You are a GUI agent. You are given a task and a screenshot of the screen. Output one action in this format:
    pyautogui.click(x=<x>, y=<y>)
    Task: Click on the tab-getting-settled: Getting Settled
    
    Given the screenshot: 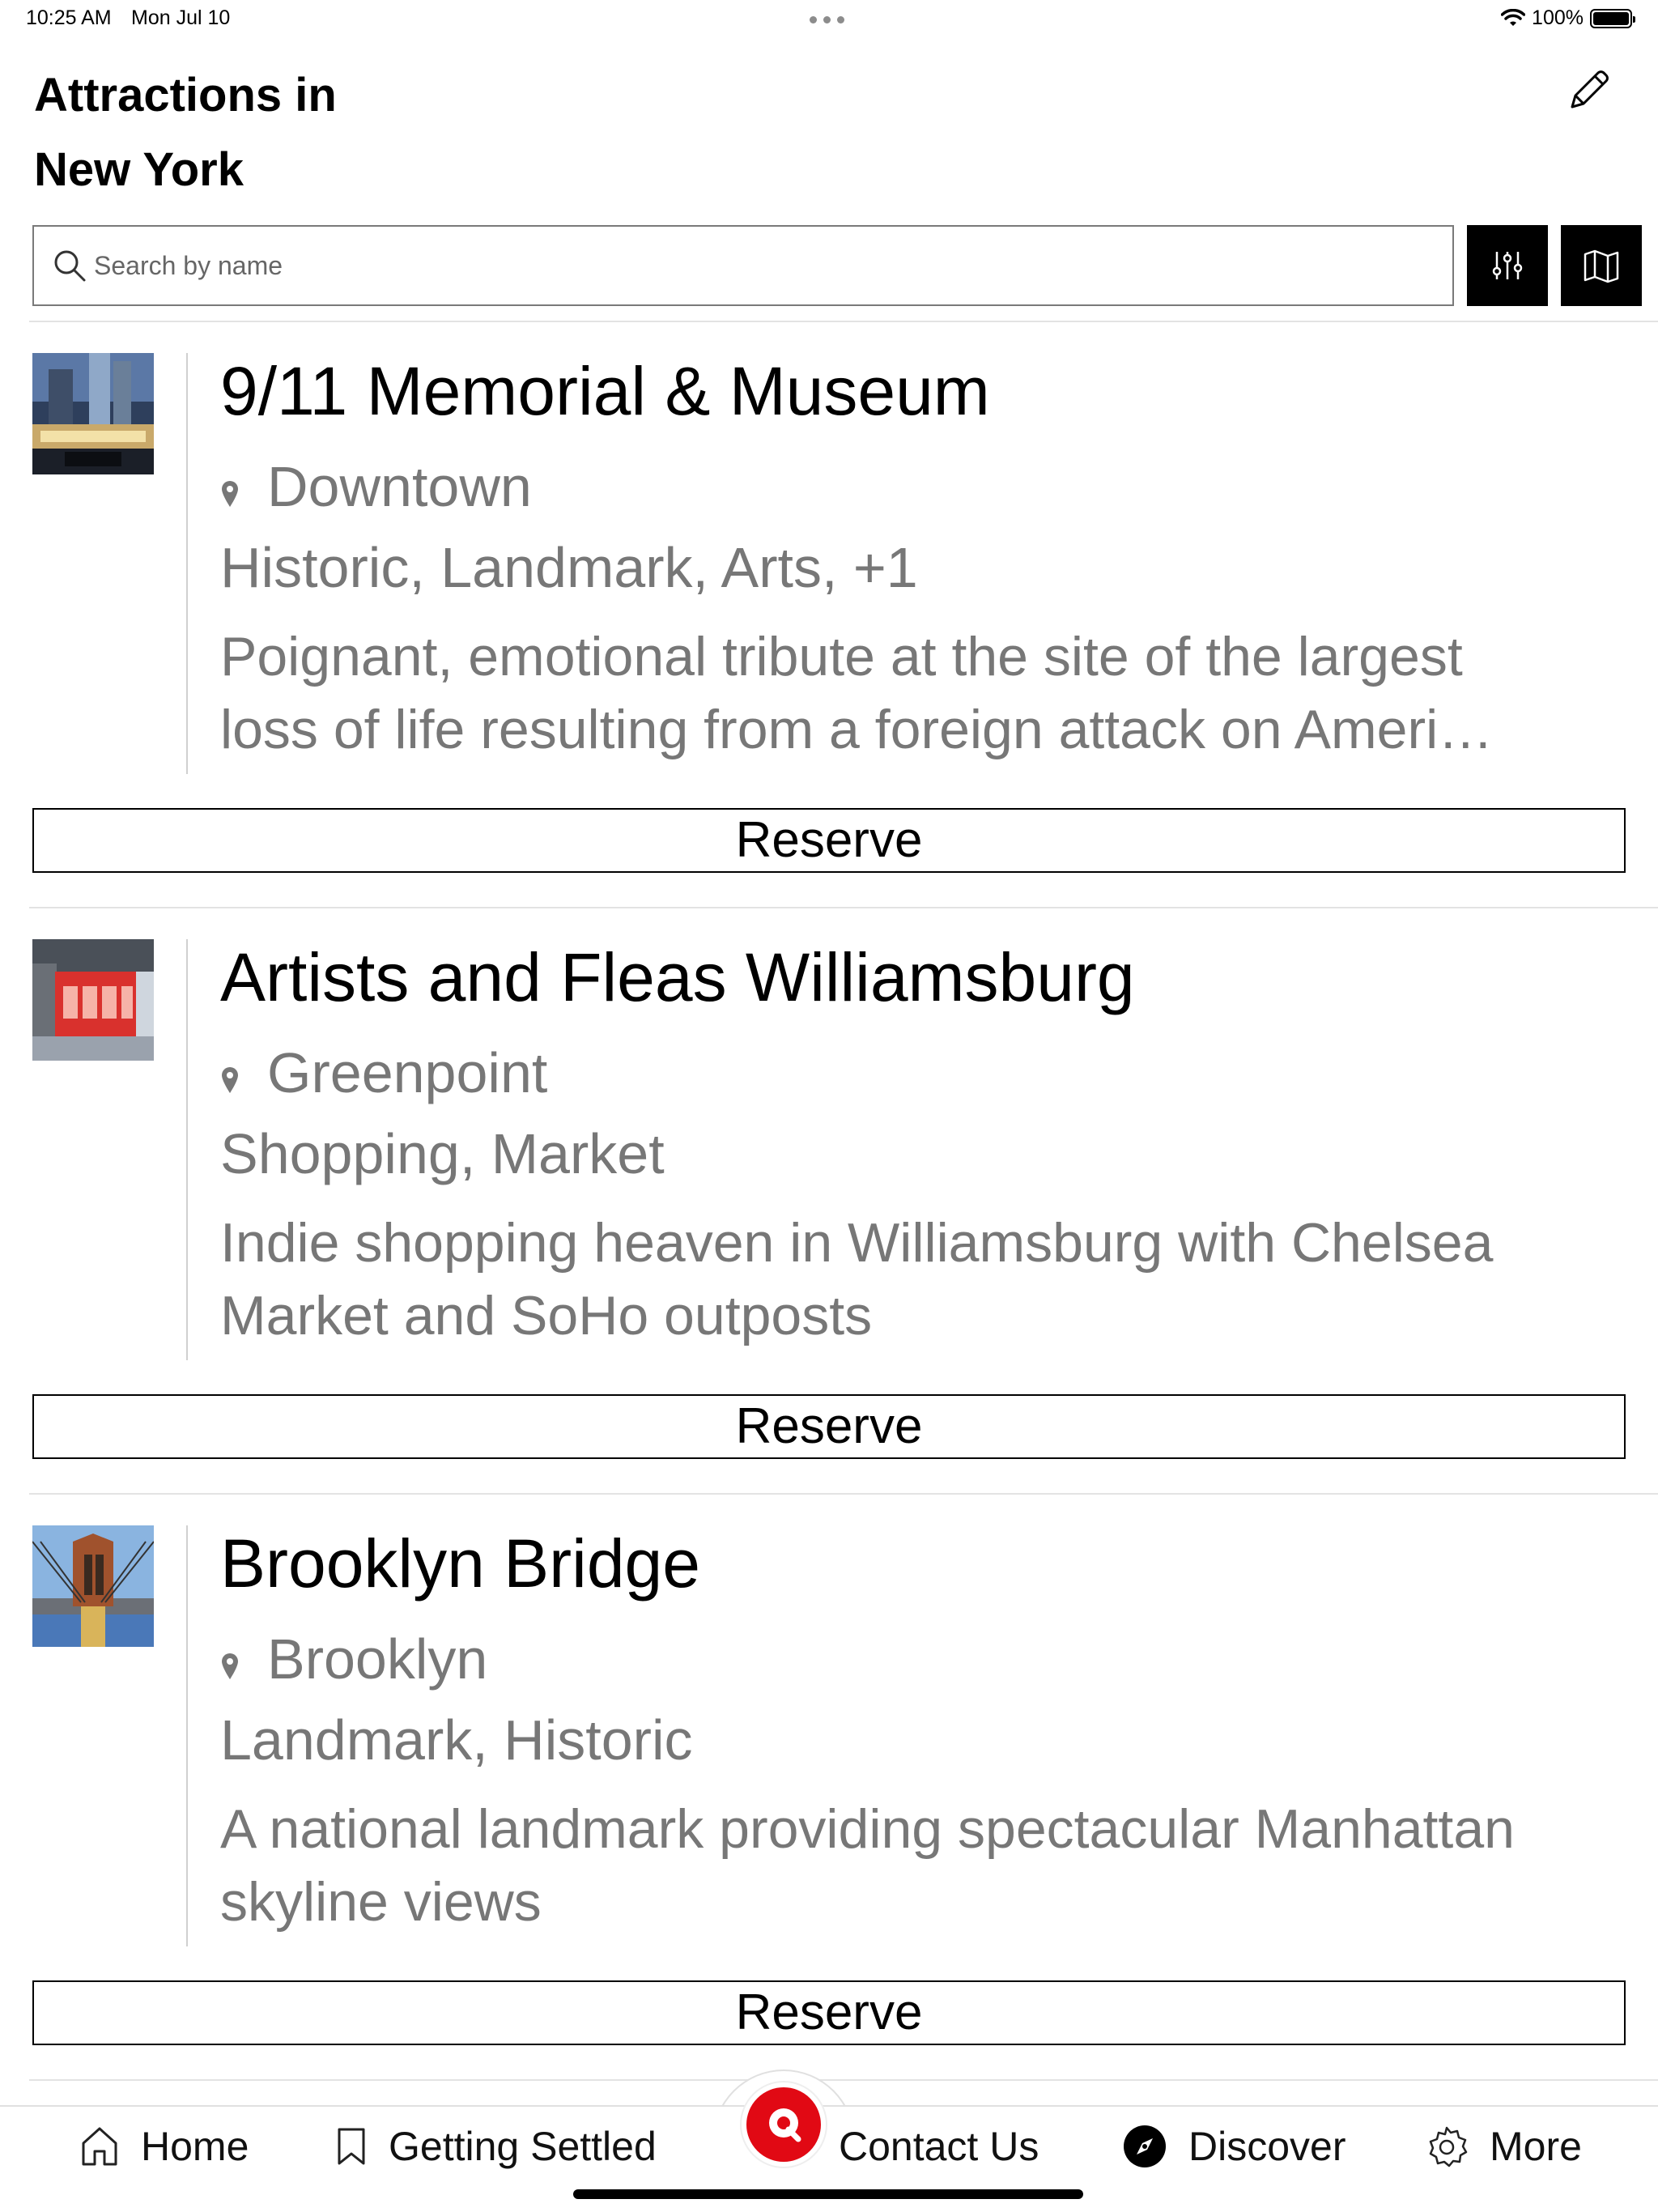 What is the action you would take?
    pyautogui.click(x=496, y=2147)
    